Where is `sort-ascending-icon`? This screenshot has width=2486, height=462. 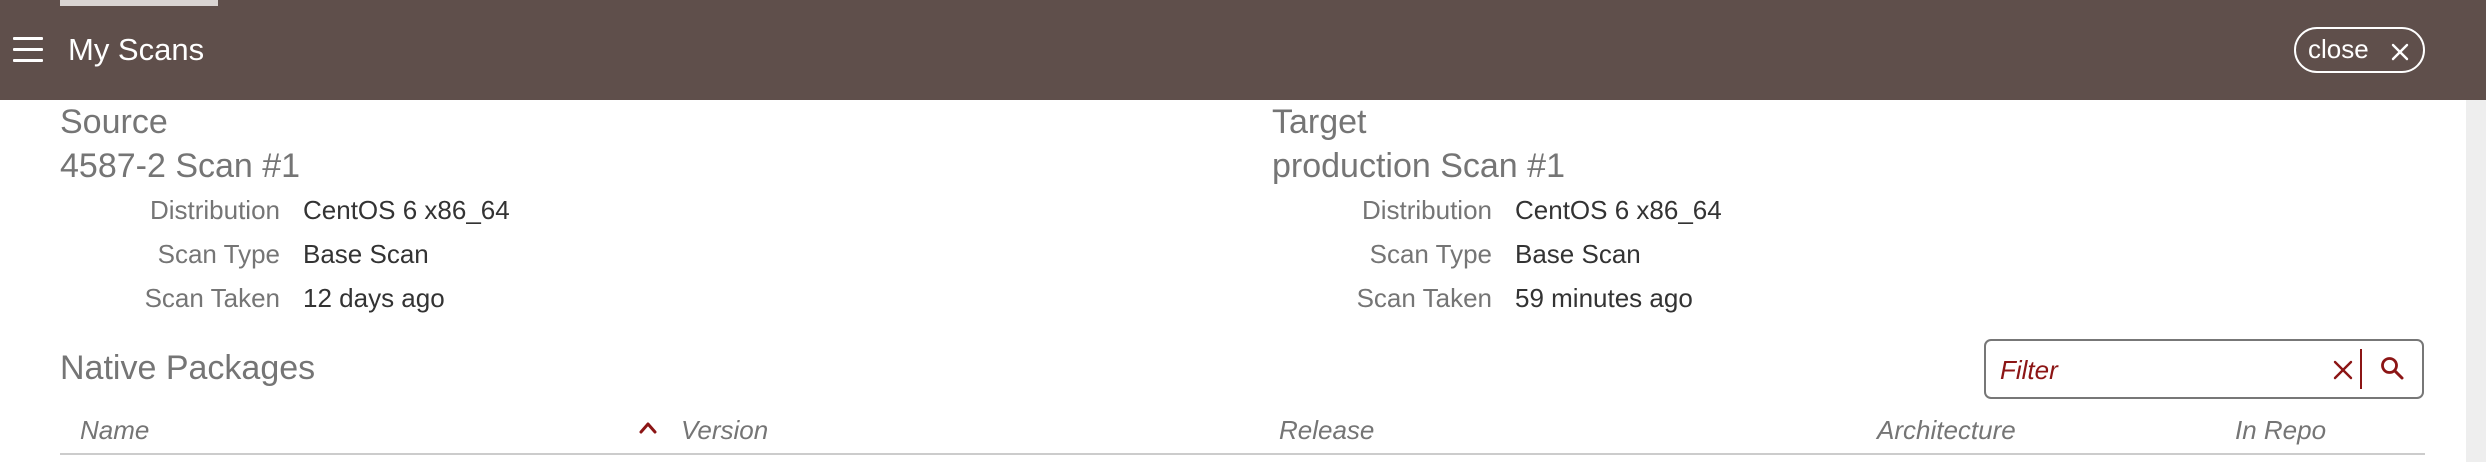
sort-ascending-icon is located at coordinates (648, 427).